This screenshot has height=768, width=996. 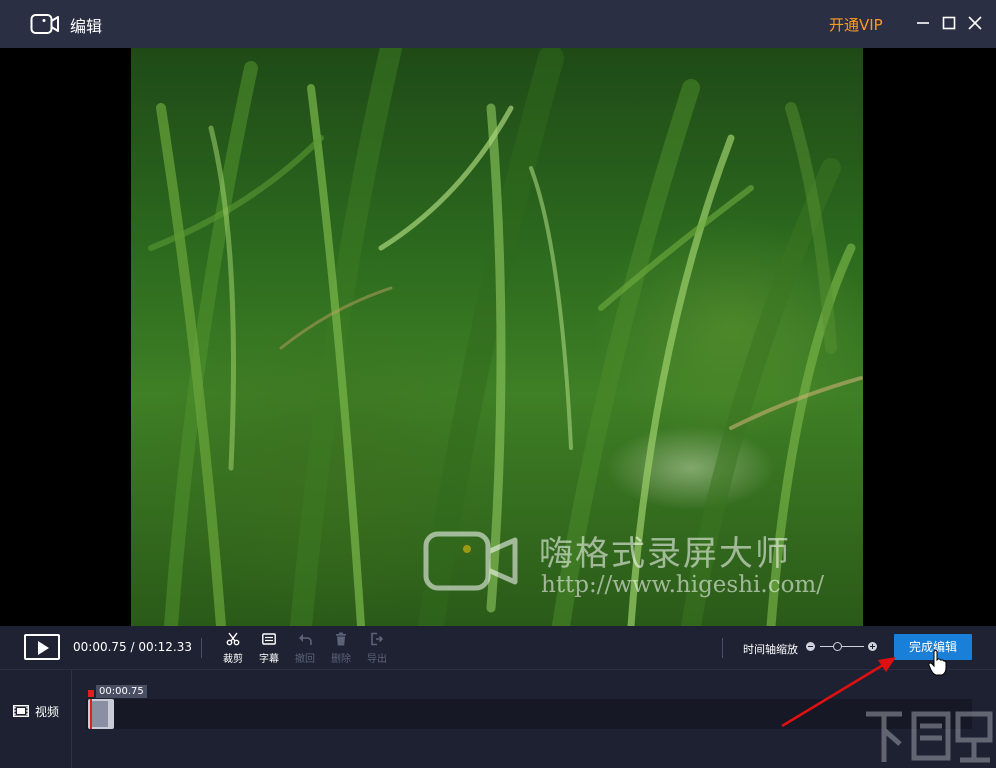 I want to click on play-icon, so click(x=43, y=648).